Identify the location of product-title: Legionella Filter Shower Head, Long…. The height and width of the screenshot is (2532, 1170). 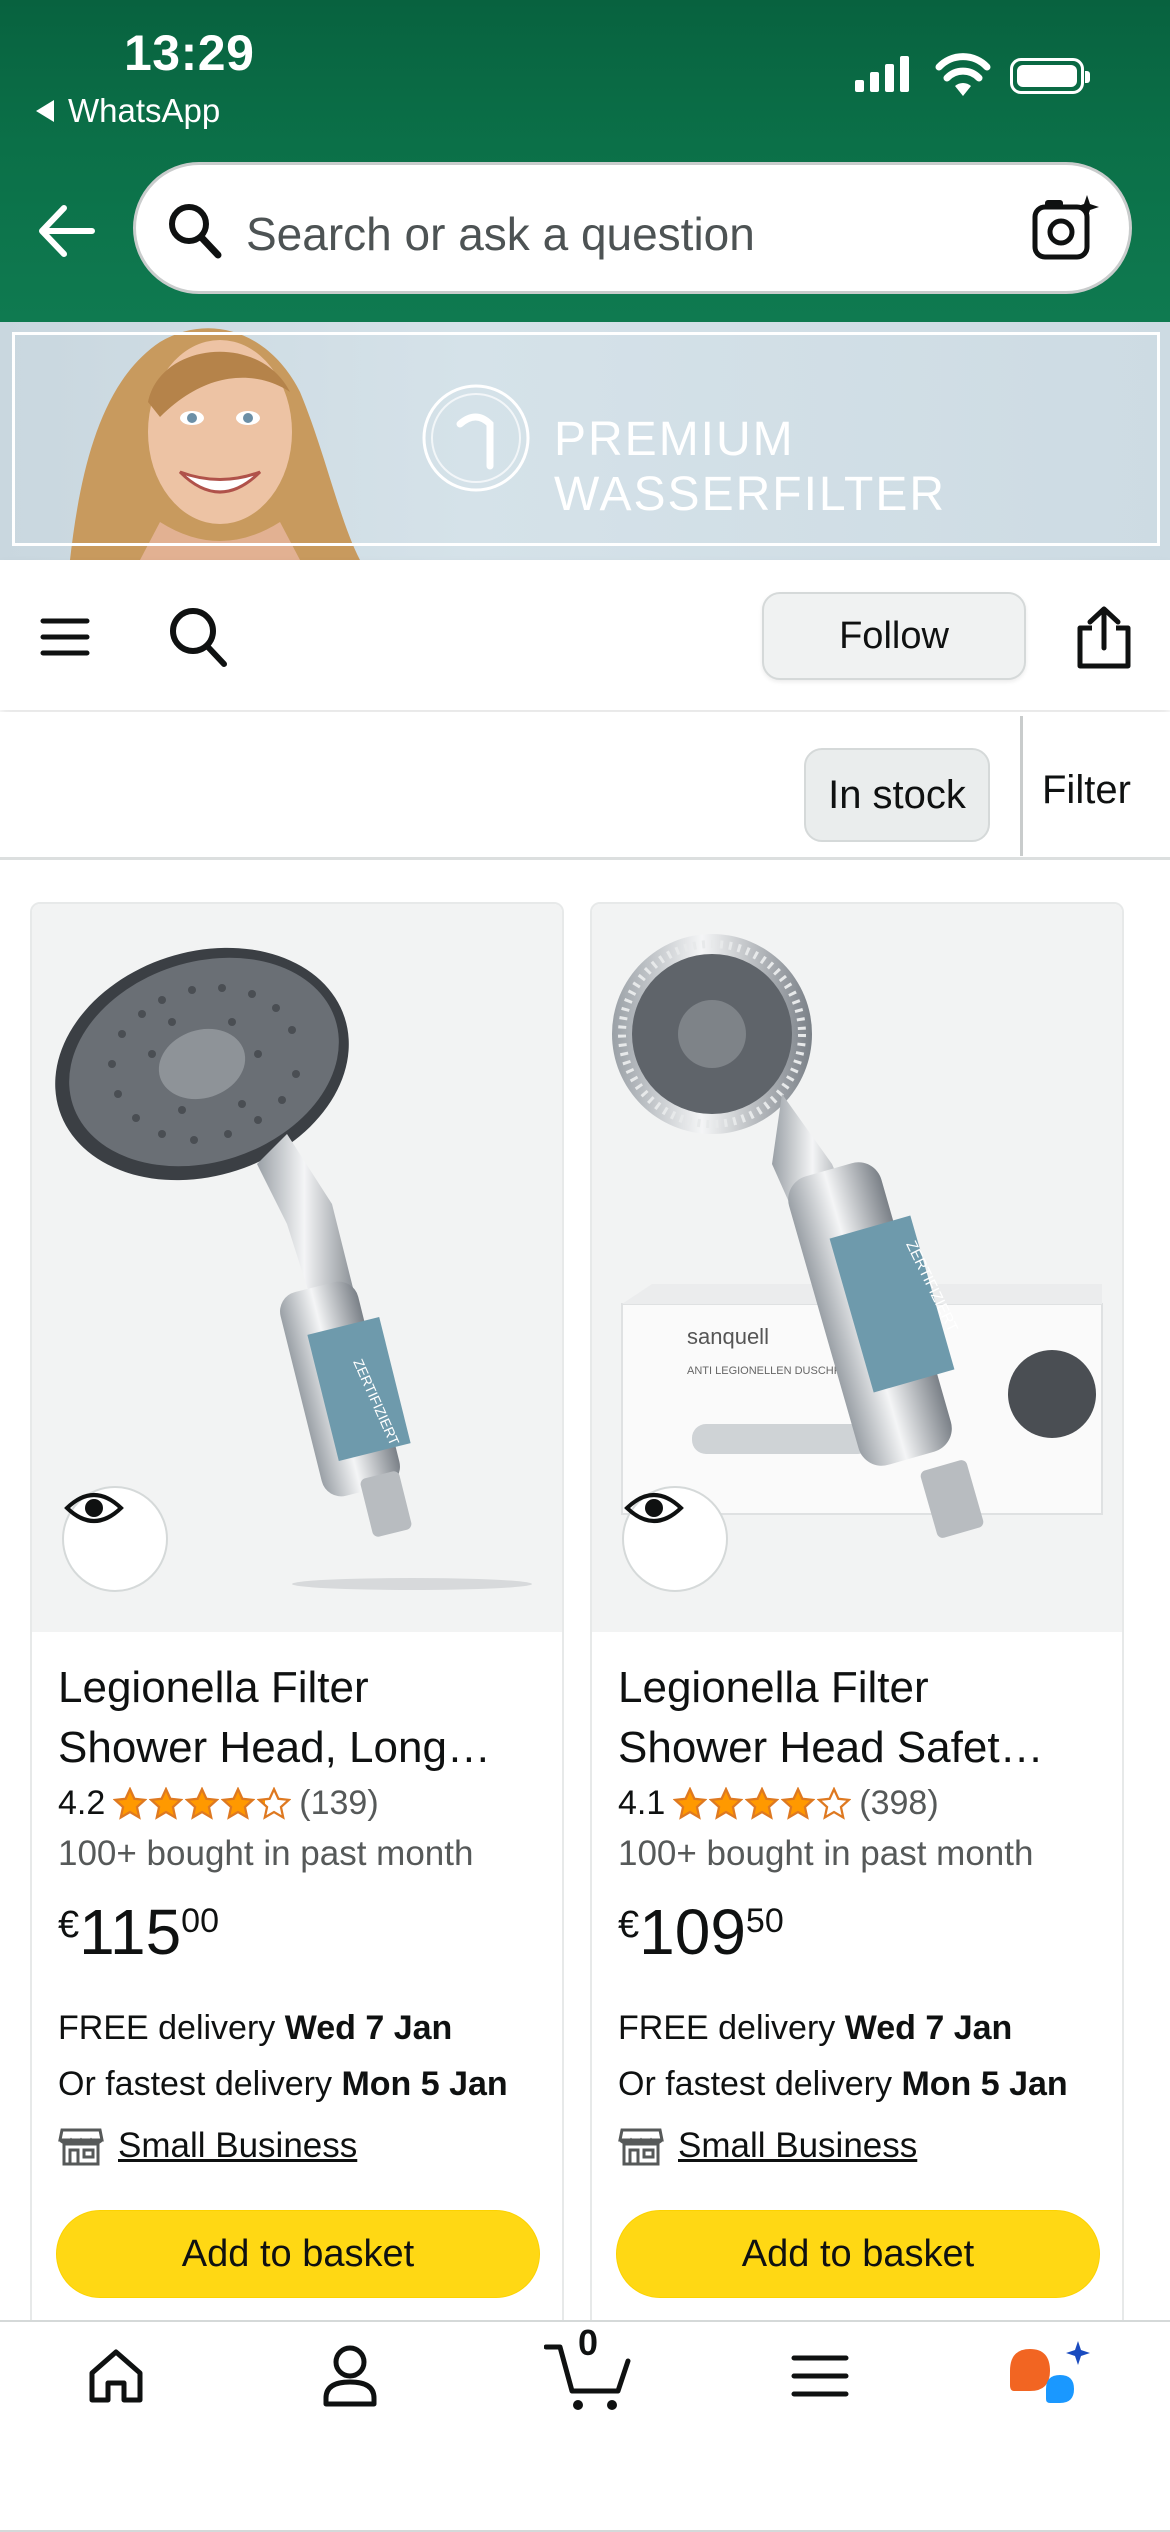
(301, 1718).